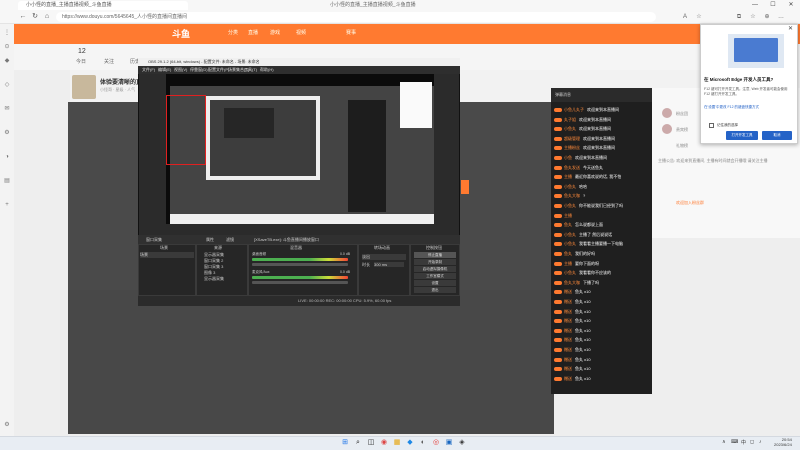 Image resolution: width=800 pixels, height=450 pixels. What do you see at coordinates (371, 443) in the screenshot?
I see `task-view-icon: ◫` at bounding box center [371, 443].